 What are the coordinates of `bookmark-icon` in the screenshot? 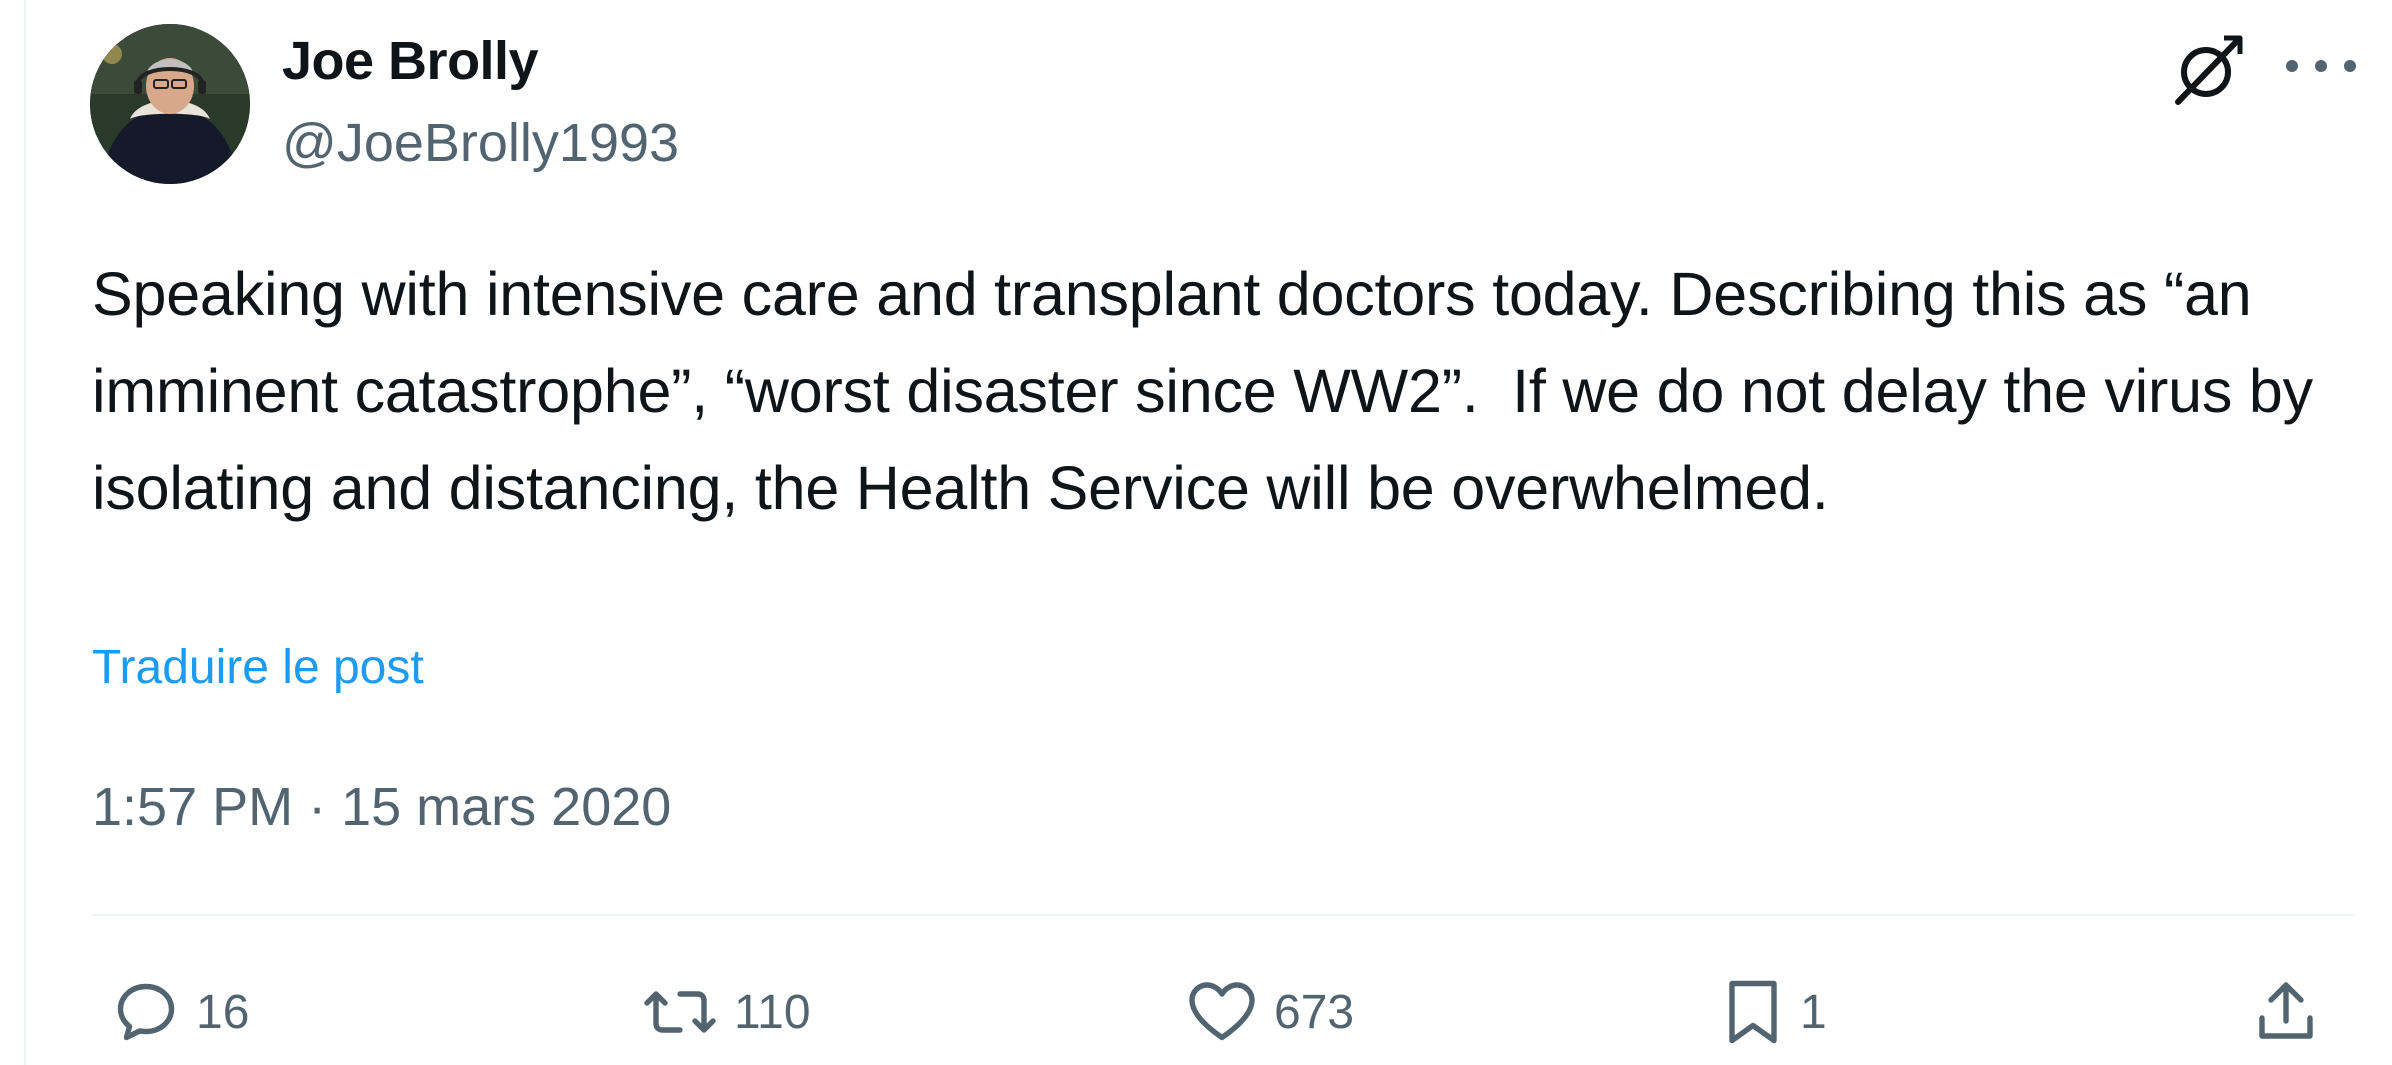 It's located at (1753, 1012).